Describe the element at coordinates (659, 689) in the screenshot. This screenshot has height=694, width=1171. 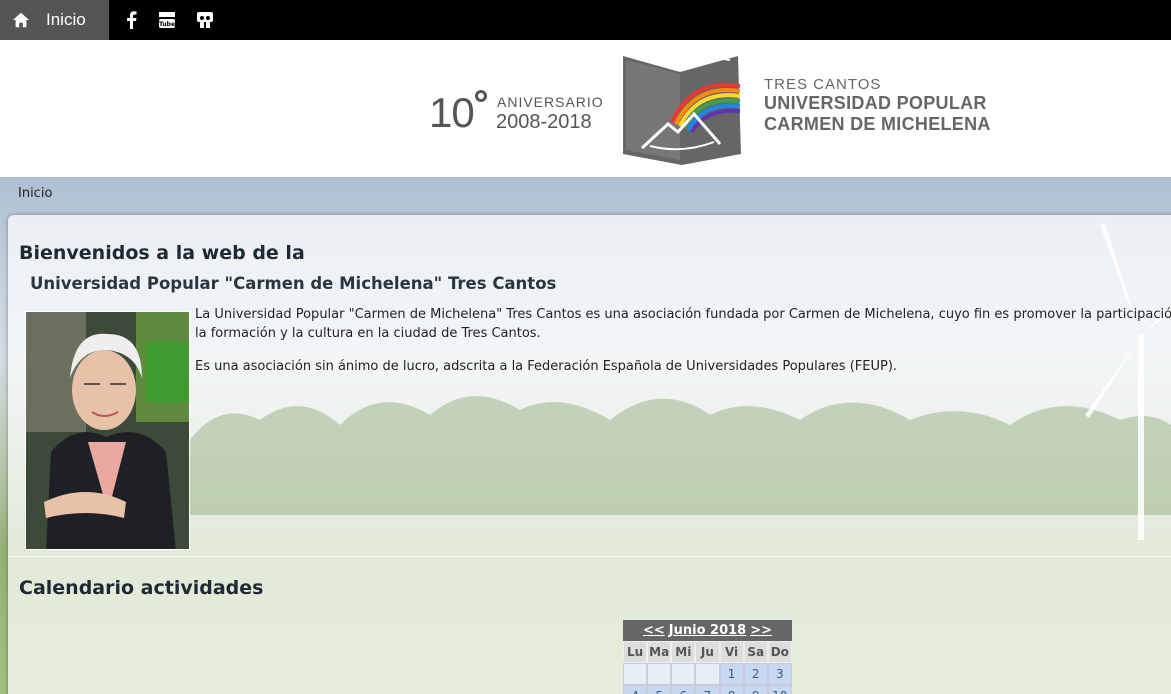
I see `calendar-day: 5` at that location.